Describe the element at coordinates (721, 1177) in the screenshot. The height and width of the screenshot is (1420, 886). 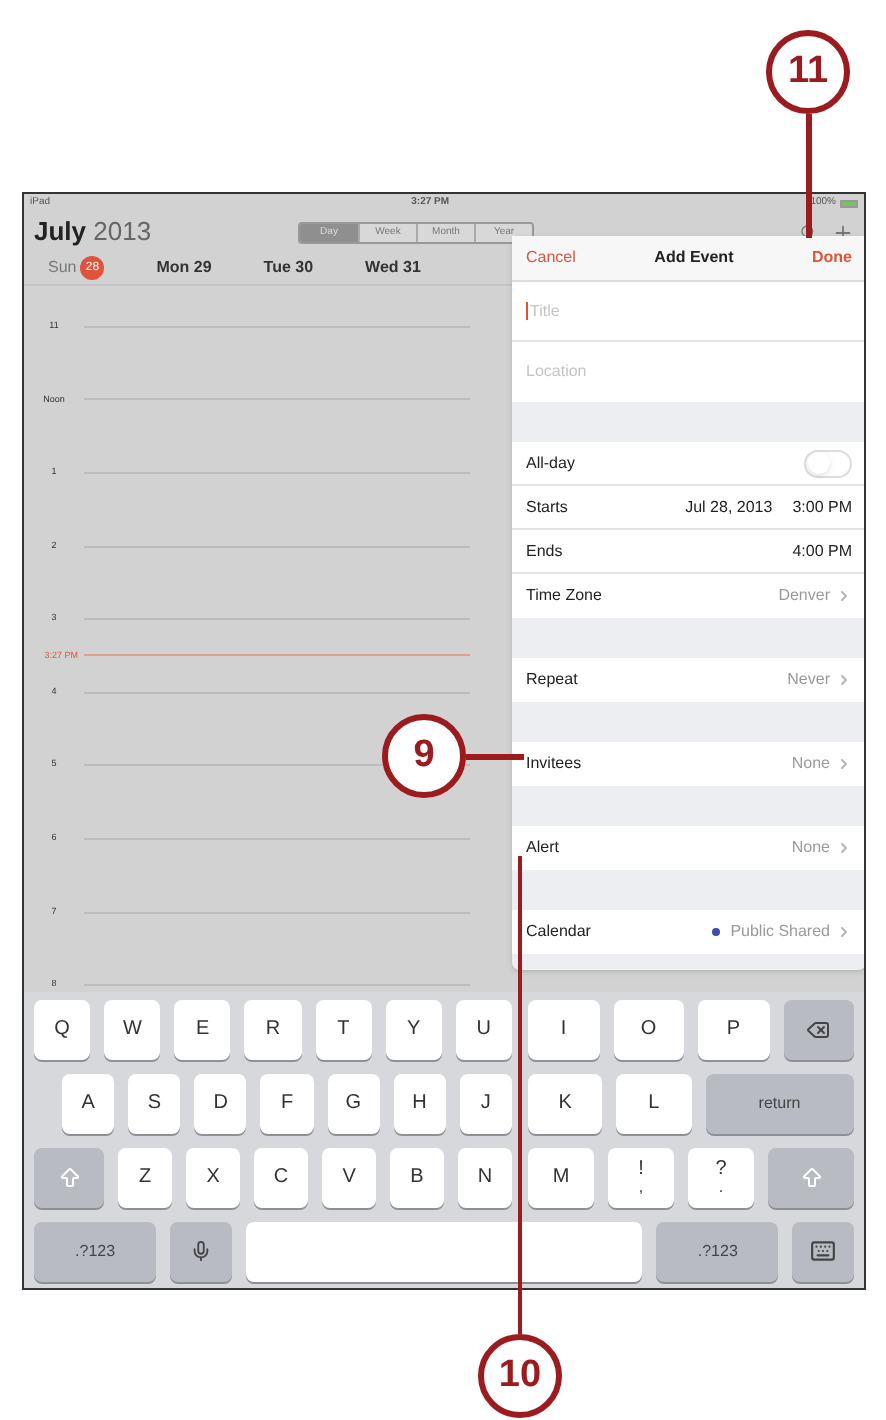
I see `keyboard-key: ? .` at that location.